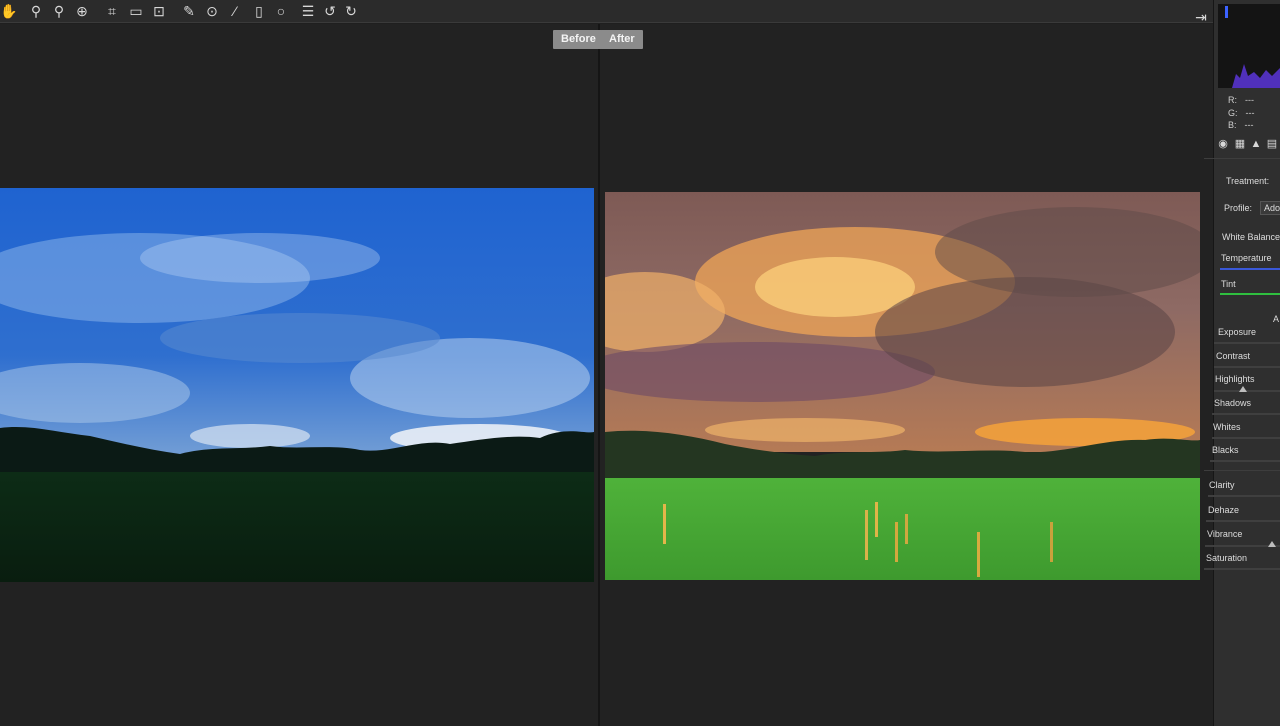 The image size is (1280, 726). I want to click on profile-label: Profile:, so click(1238, 208).